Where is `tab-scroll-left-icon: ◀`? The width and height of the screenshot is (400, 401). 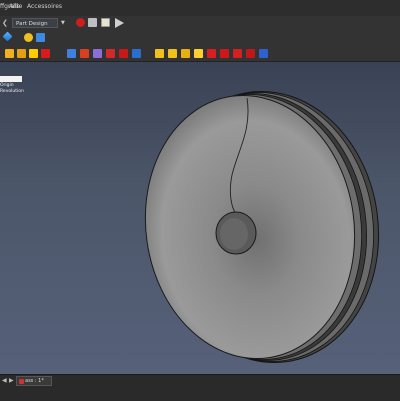 tab-scroll-left-icon: ◀ is located at coordinates (4, 380).